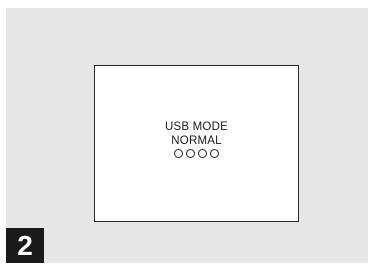  Describe the element at coordinates (214, 153) in the screenshot. I see `indicator-circle-4-icon` at that location.